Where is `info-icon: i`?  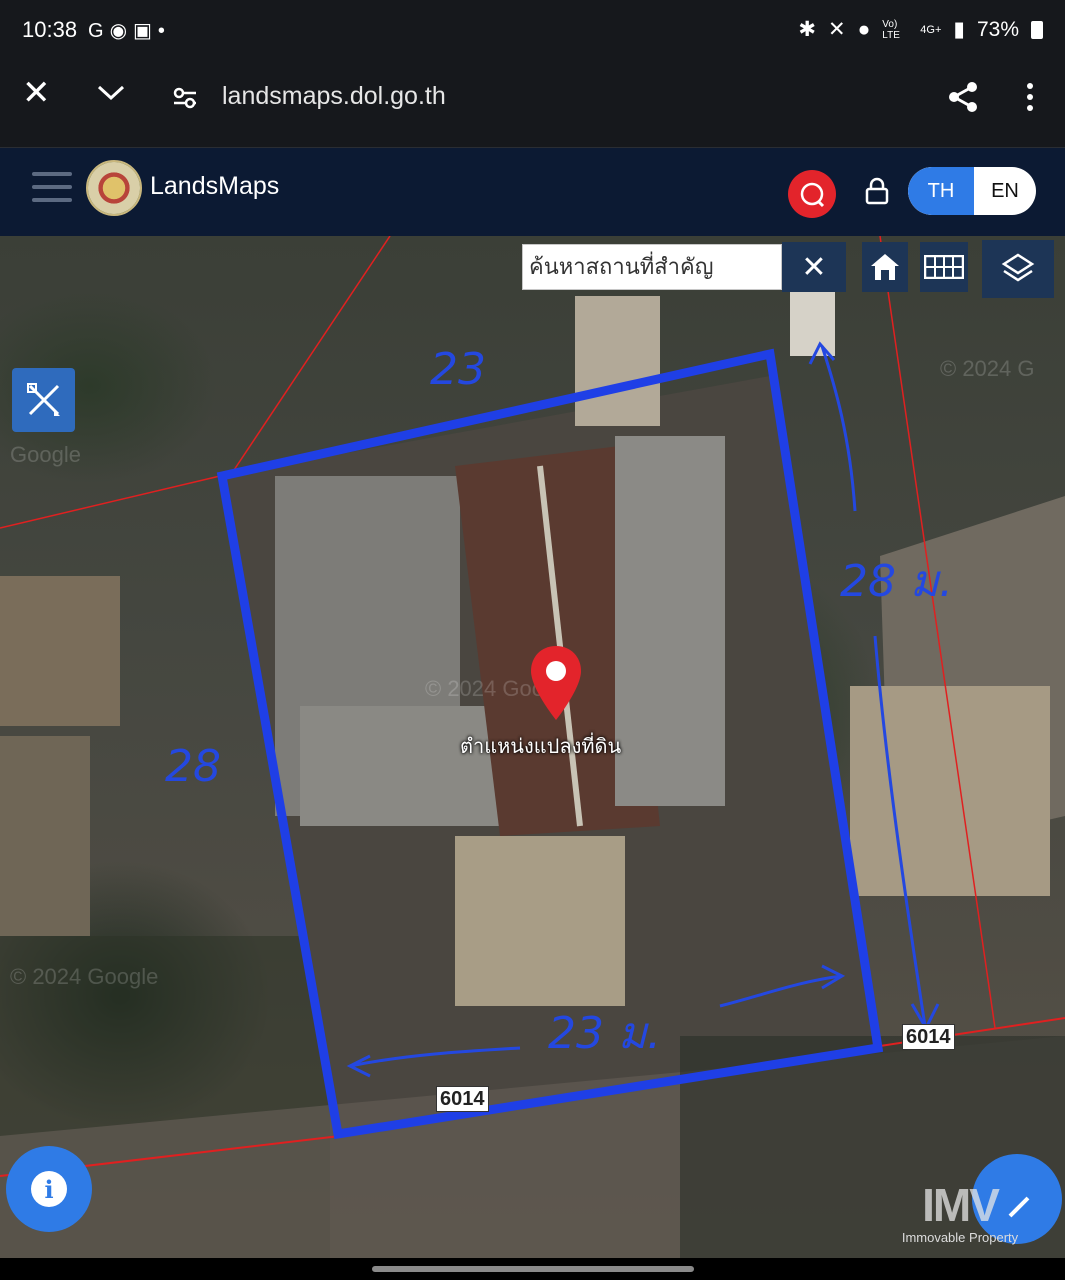 info-icon: i is located at coordinates (49, 1189).